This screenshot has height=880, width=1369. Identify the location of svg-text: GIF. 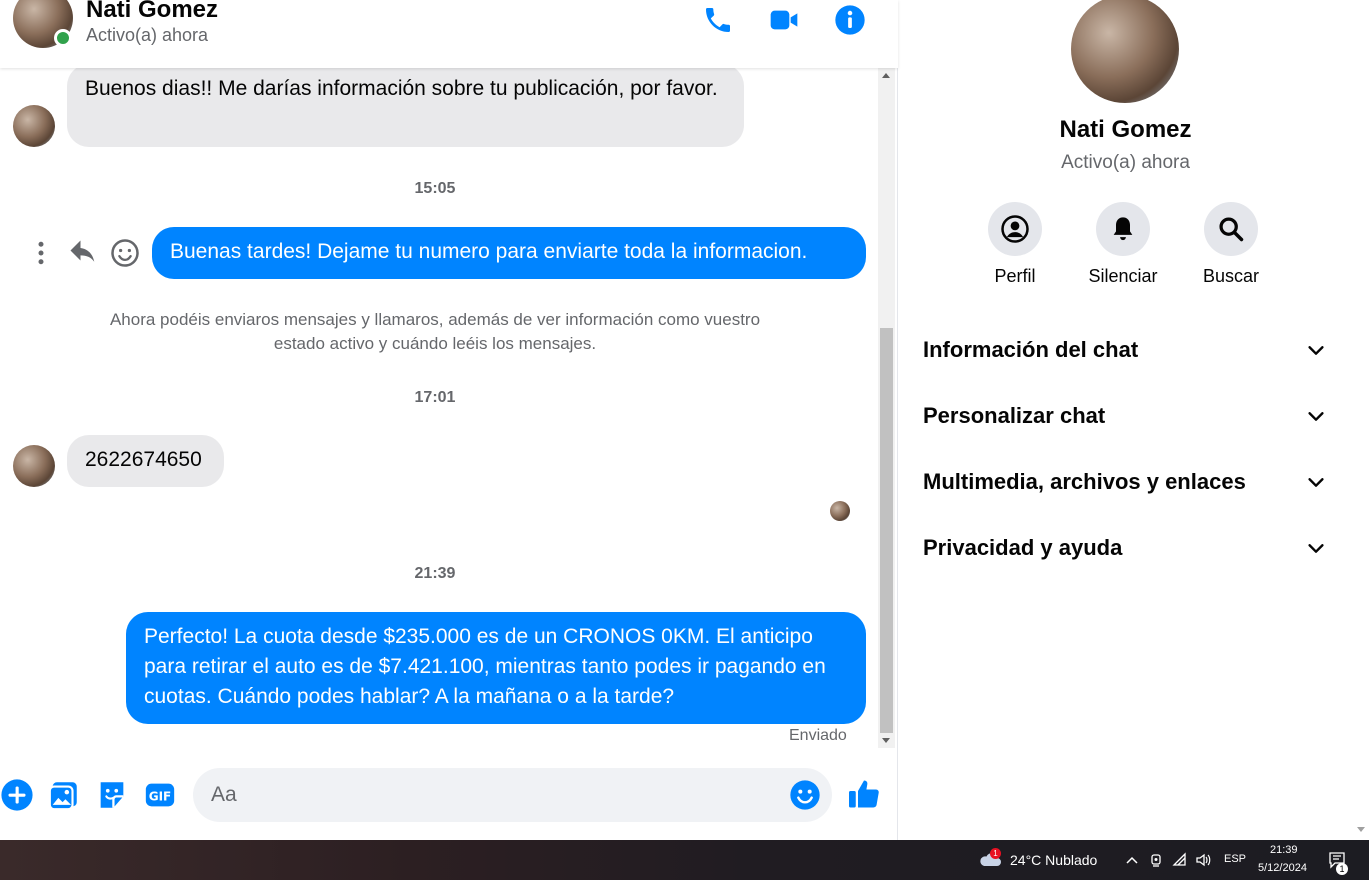
(160, 797).